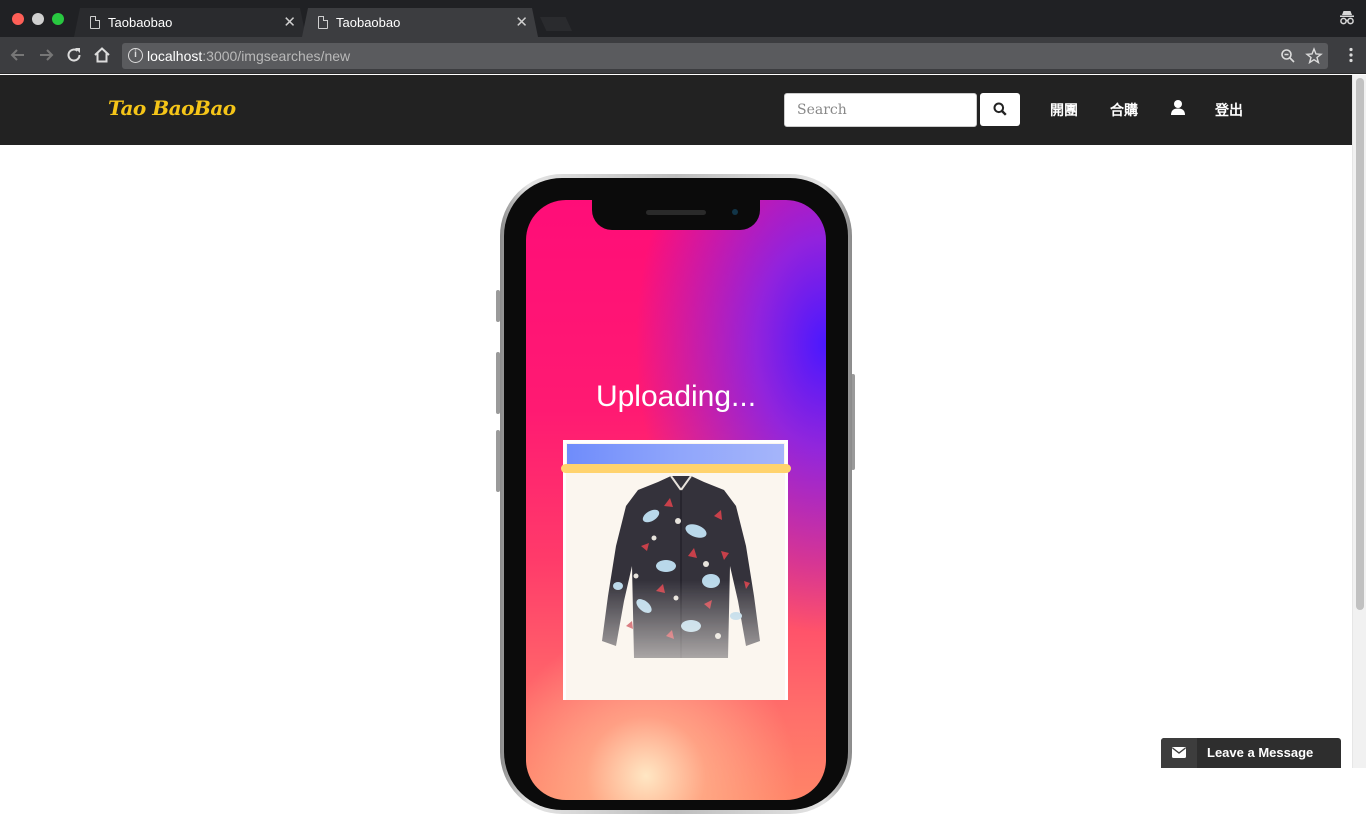 Image resolution: width=1366 pixels, height=814 pixels. I want to click on browser-tab: Taobaobao ✕, so click(190, 22).